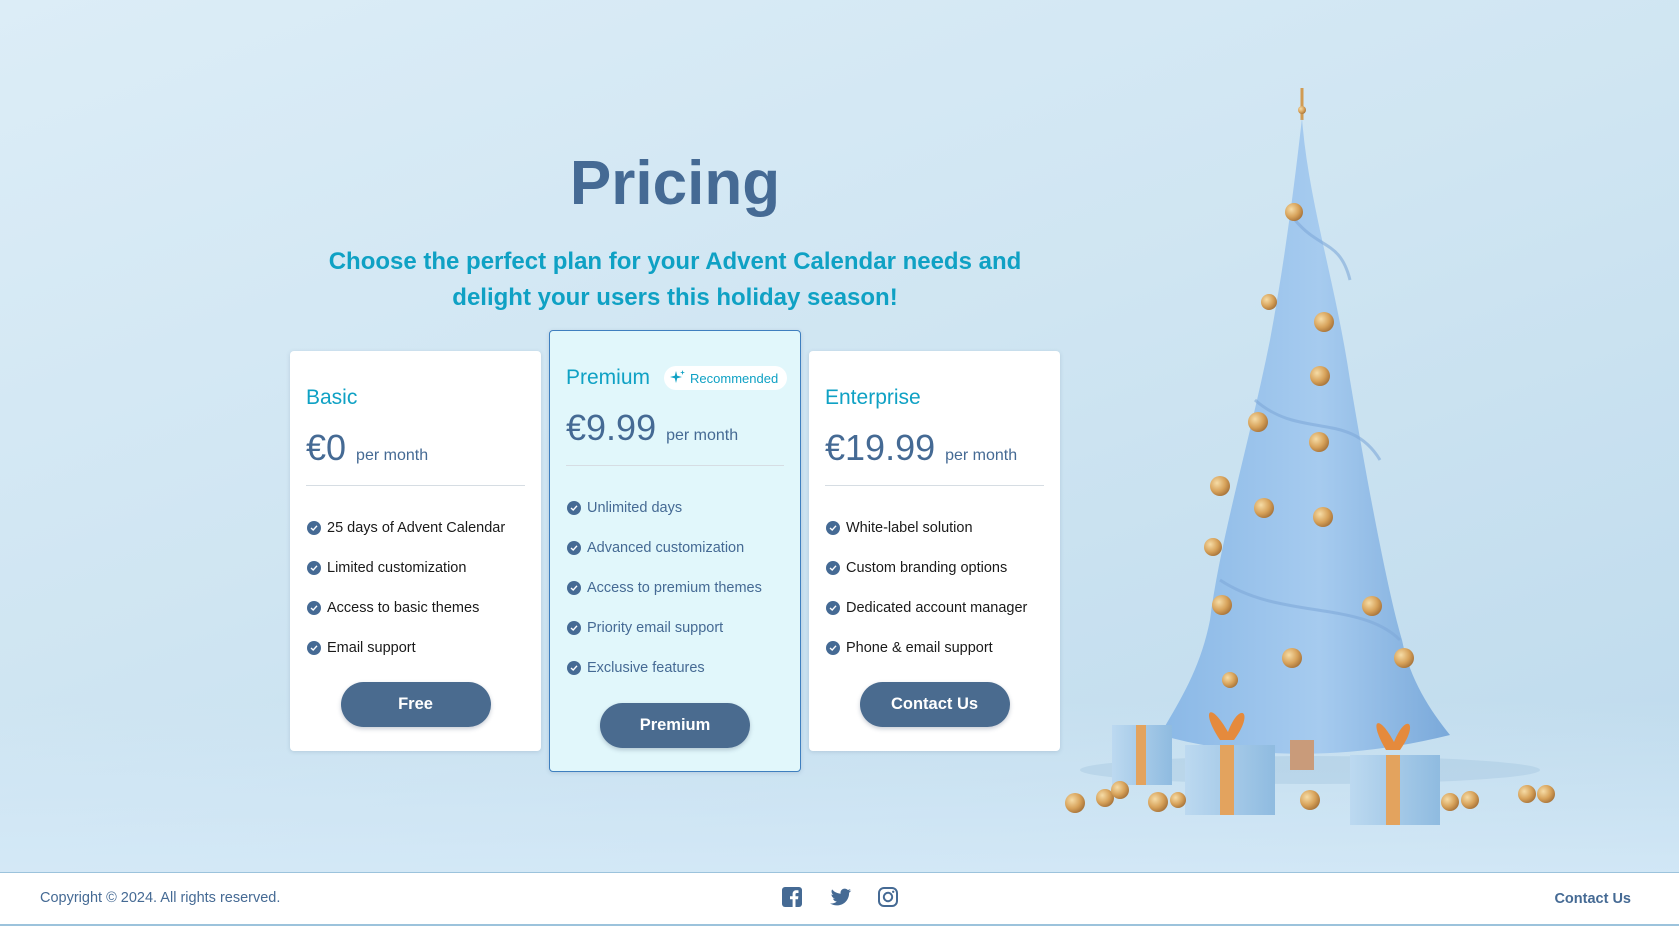 Image resolution: width=1679 pixels, height=926 pixels. Describe the element at coordinates (332, 397) in the screenshot. I see `plan-name: Basic` at that location.